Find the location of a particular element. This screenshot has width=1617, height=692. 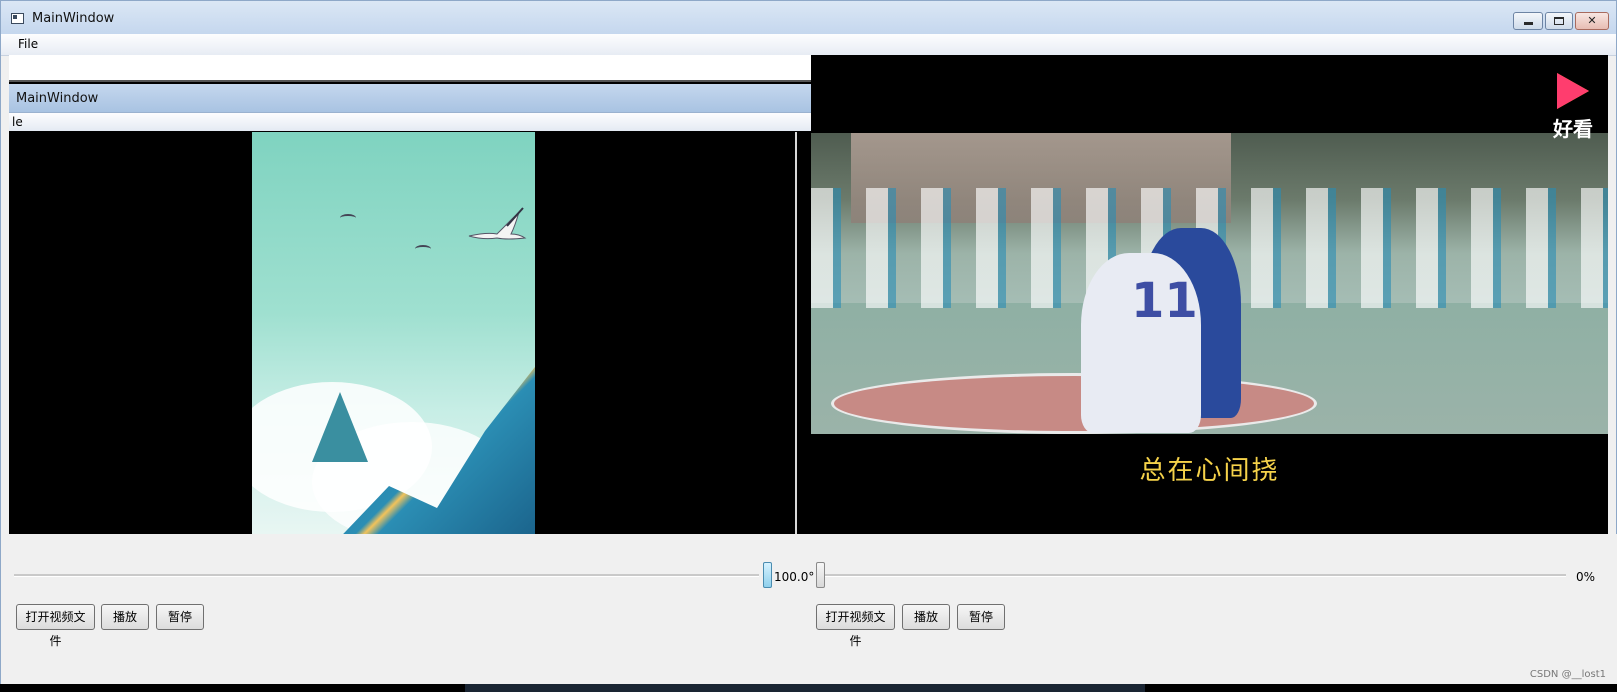

menu-bar: File is located at coordinates (808, 45).